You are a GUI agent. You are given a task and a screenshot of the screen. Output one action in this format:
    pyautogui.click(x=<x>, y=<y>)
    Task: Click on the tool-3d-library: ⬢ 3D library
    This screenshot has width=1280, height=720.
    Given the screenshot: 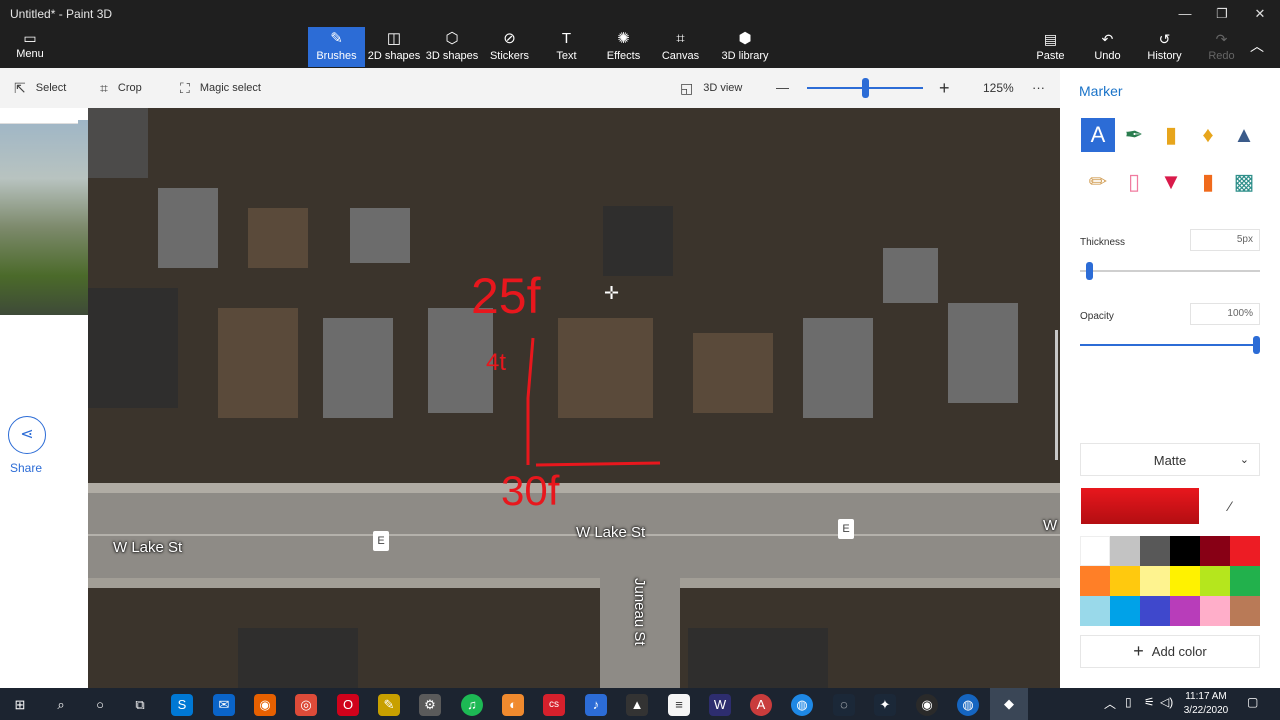 What is the action you would take?
    pyautogui.click(x=745, y=47)
    